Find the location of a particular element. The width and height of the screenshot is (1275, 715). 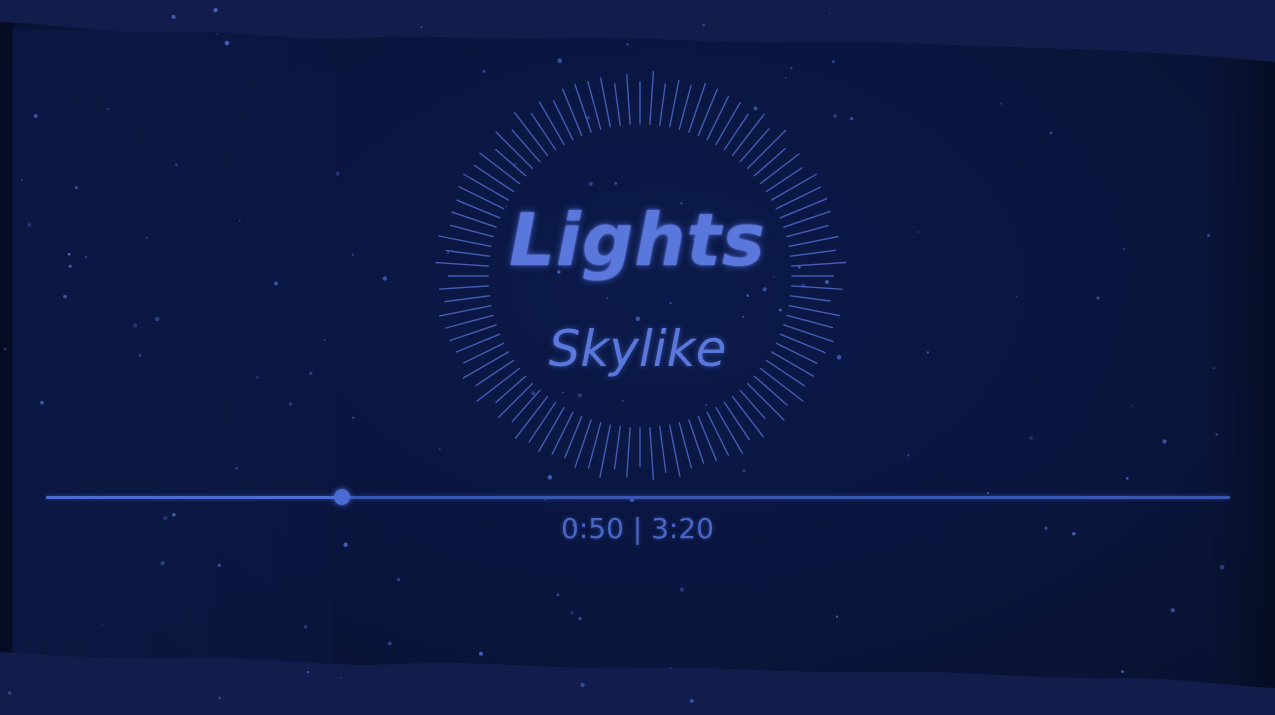

top-wave-band is located at coordinates (637, 31).